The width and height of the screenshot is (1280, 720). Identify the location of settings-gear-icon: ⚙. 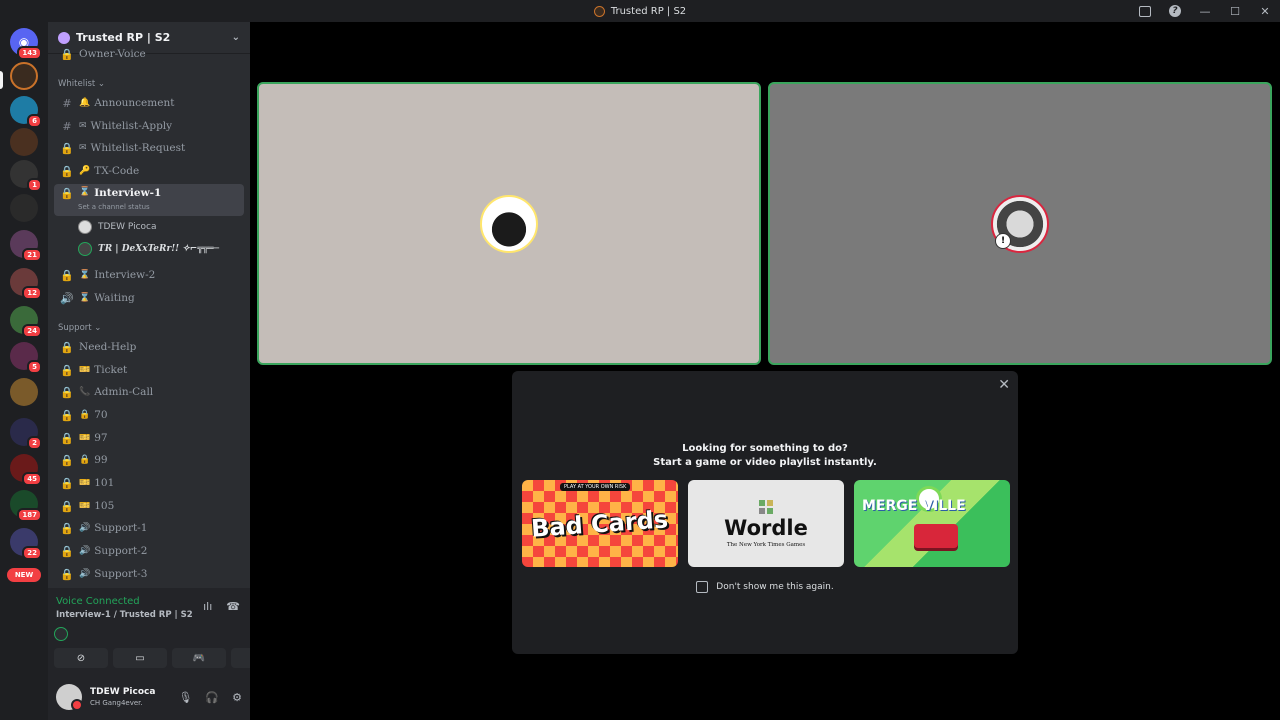
(237, 697).